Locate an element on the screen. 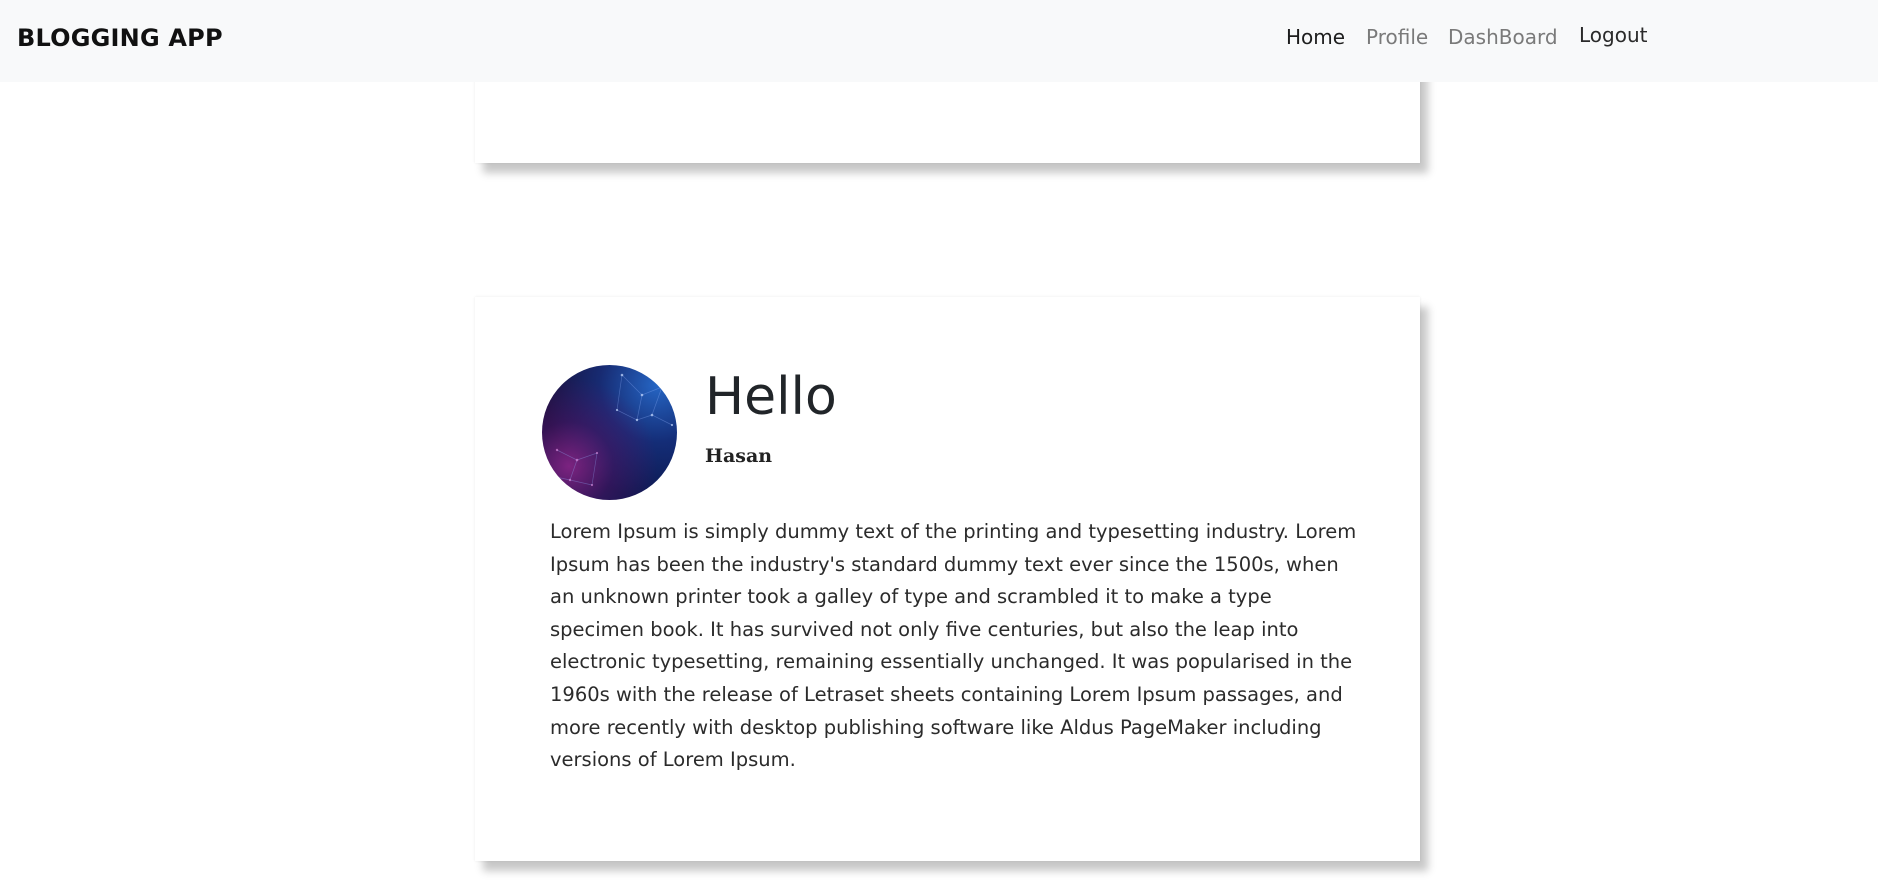  brand-logo-text: BLOGGING APP is located at coordinates (120, 38).